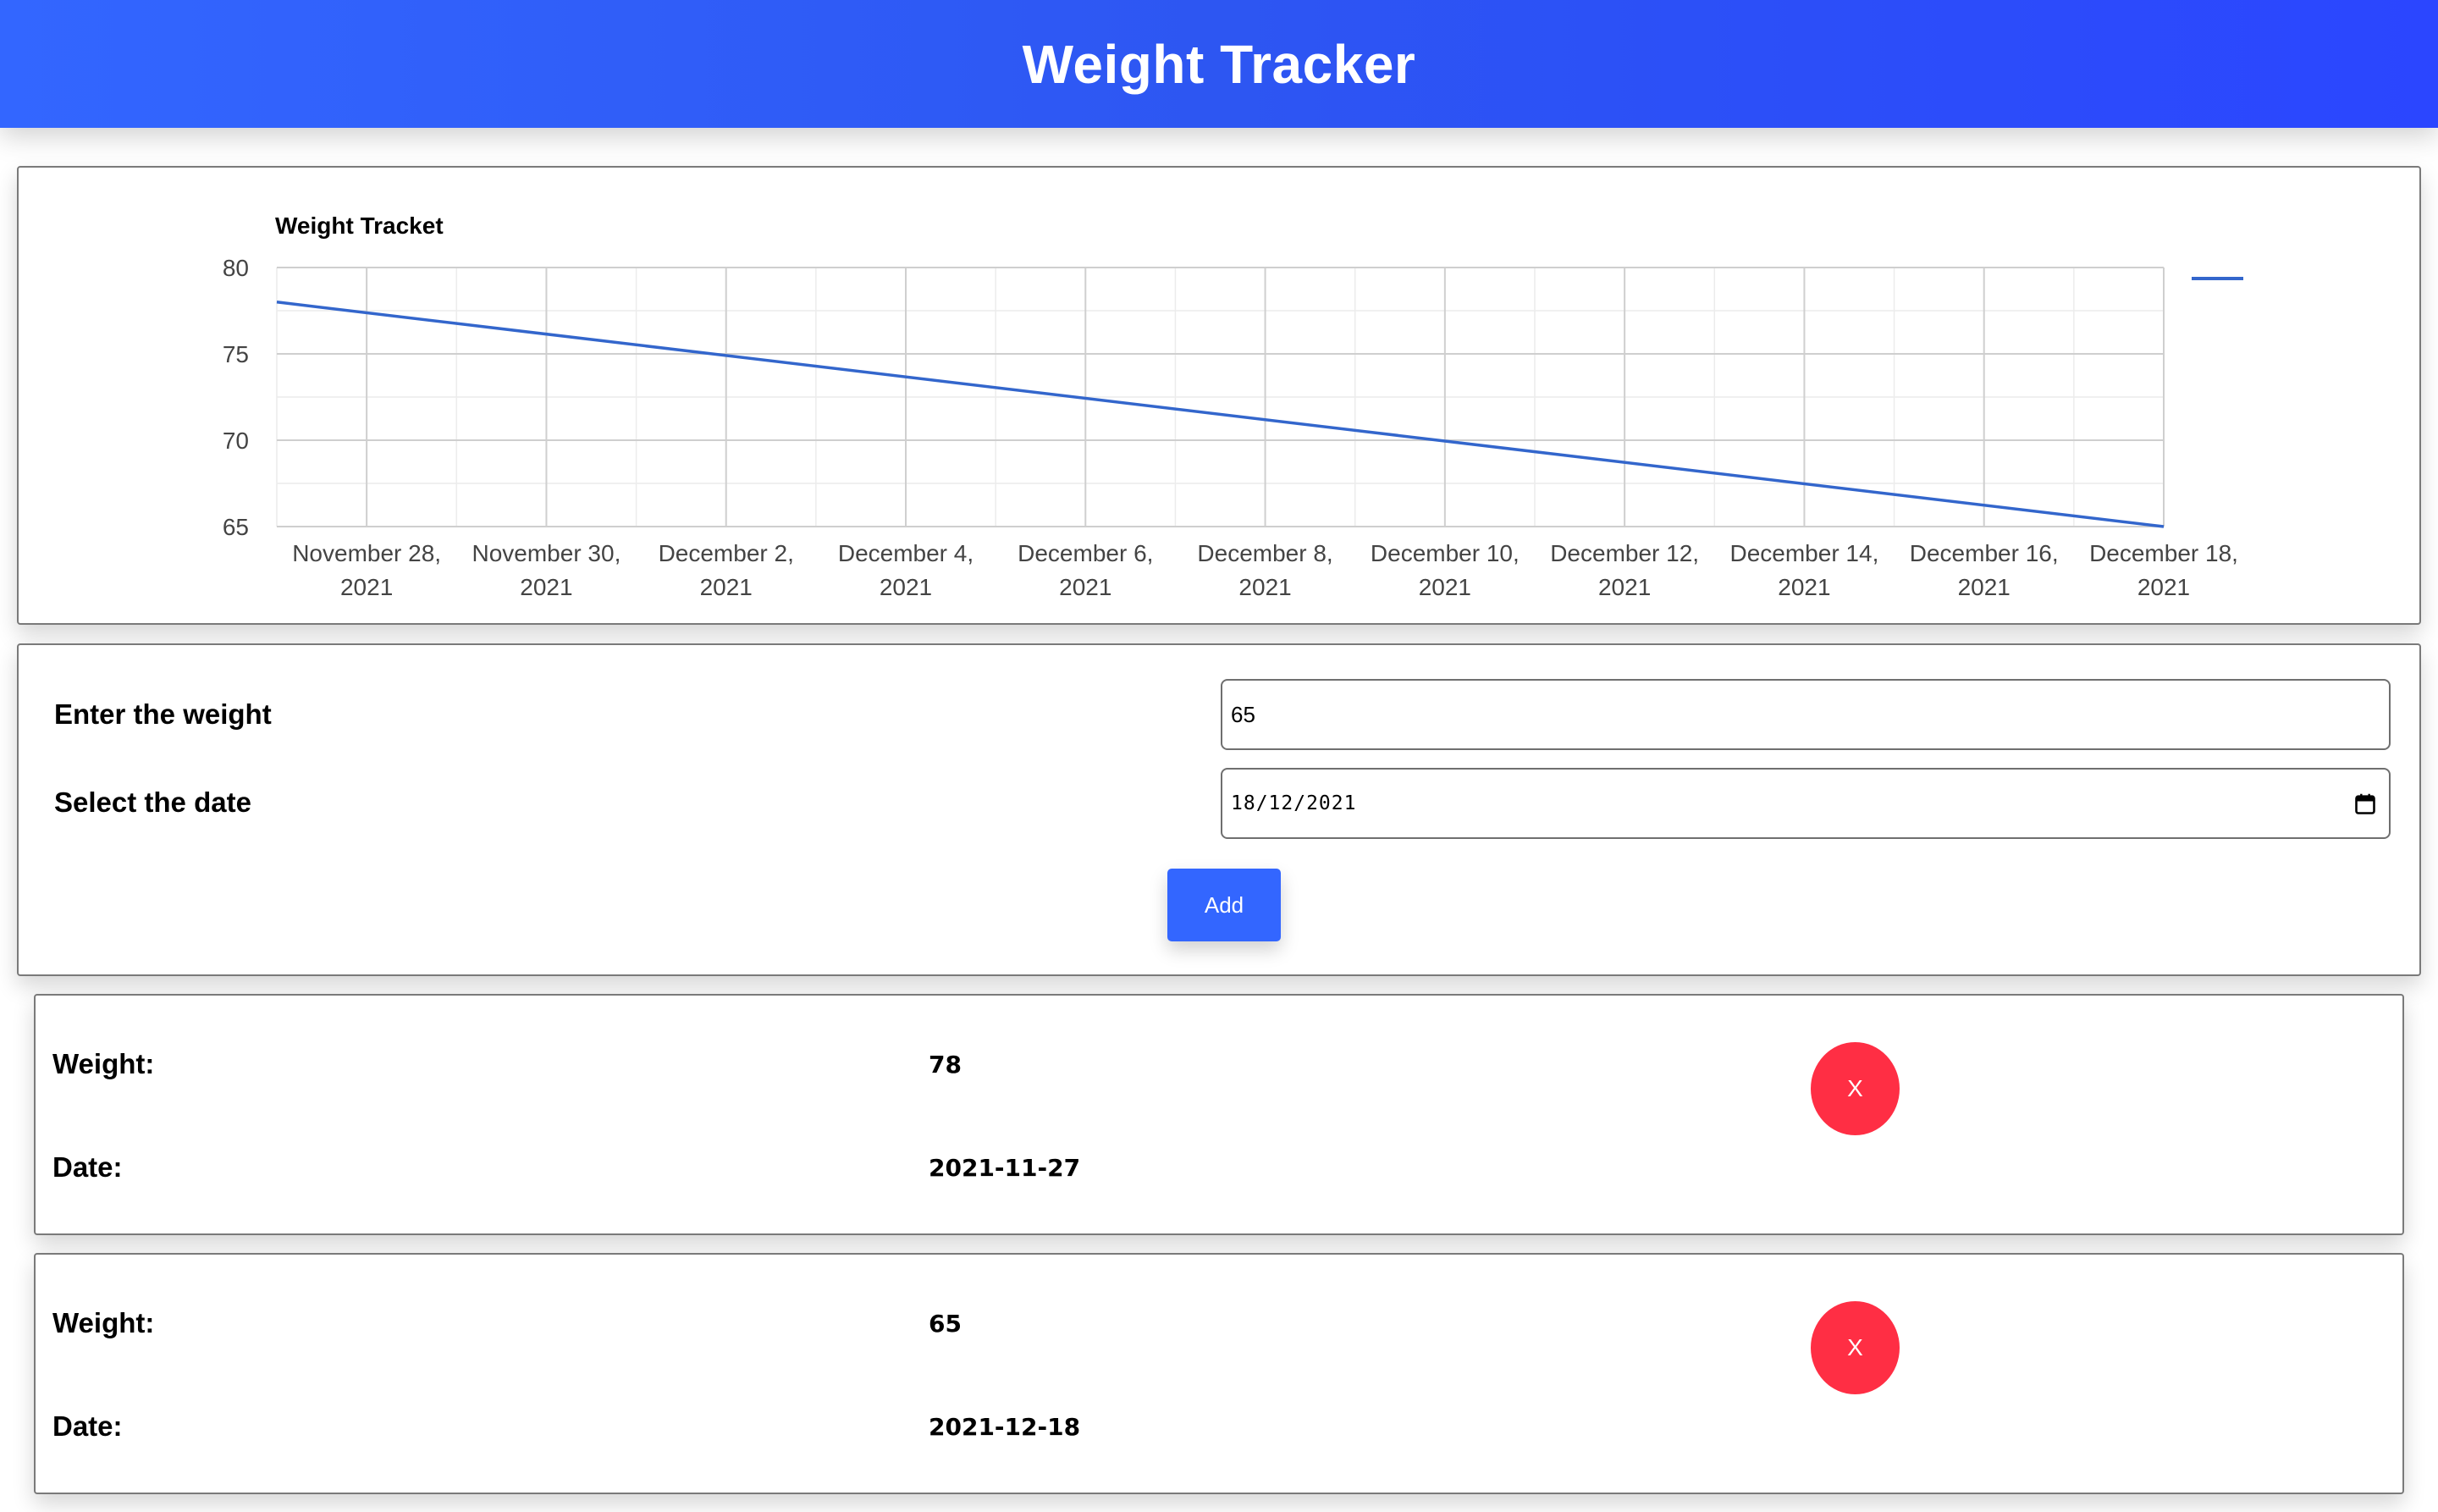 This screenshot has width=2438, height=1512. I want to click on date-input-value: 18/12/2021, so click(1294, 803).